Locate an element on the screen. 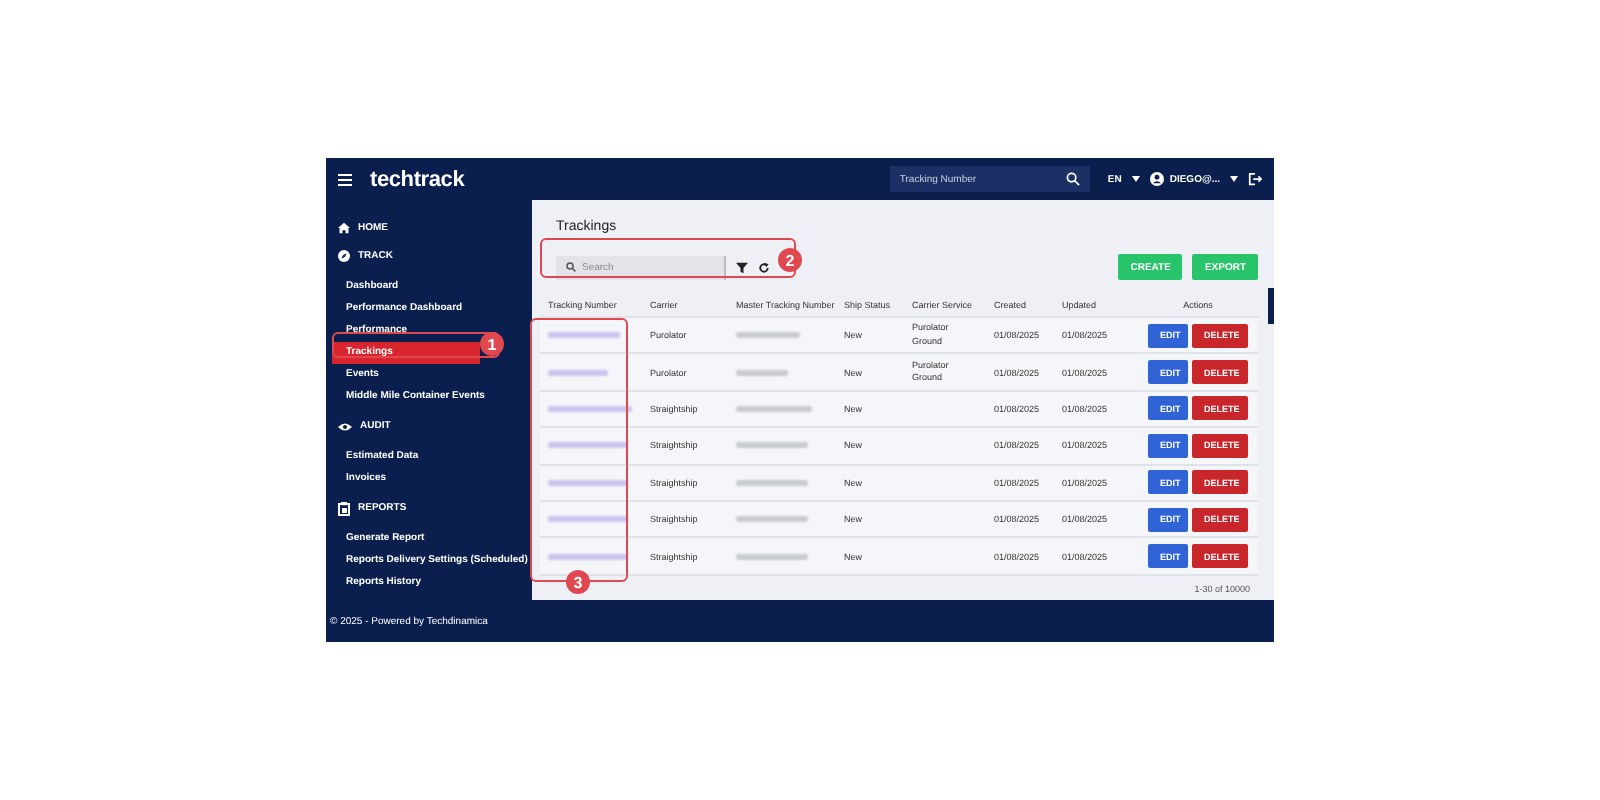 This screenshot has width=1600, height=800. eye-icon is located at coordinates (345, 426).